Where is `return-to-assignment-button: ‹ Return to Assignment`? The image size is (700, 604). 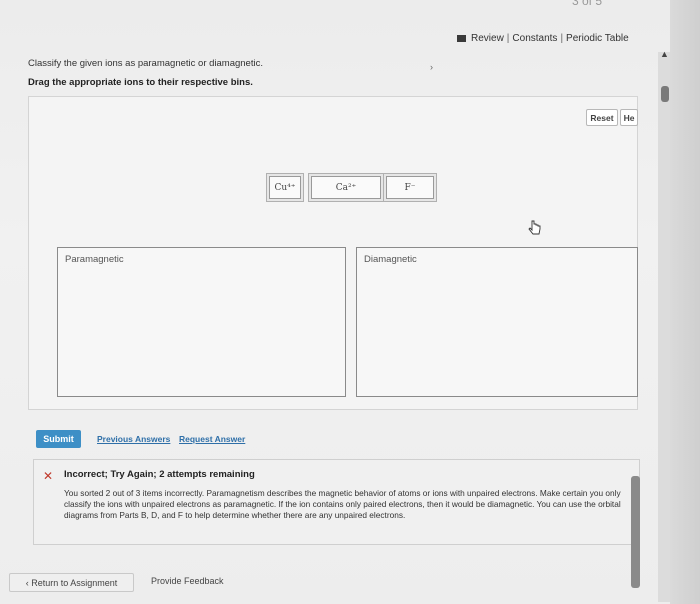 return-to-assignment-button: ‹ Return to Assignment is located at coordinates (71, 582).